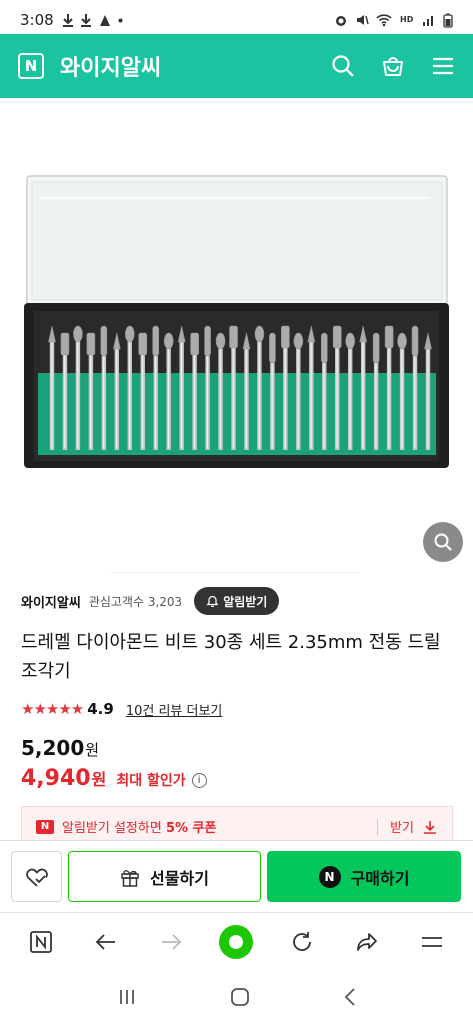 The image size is (473, 1024). Describe the element at coordinates (114, 828) in the screenshot. I see `coupon-text-prefix: 알림받기 설정하면` at that location.